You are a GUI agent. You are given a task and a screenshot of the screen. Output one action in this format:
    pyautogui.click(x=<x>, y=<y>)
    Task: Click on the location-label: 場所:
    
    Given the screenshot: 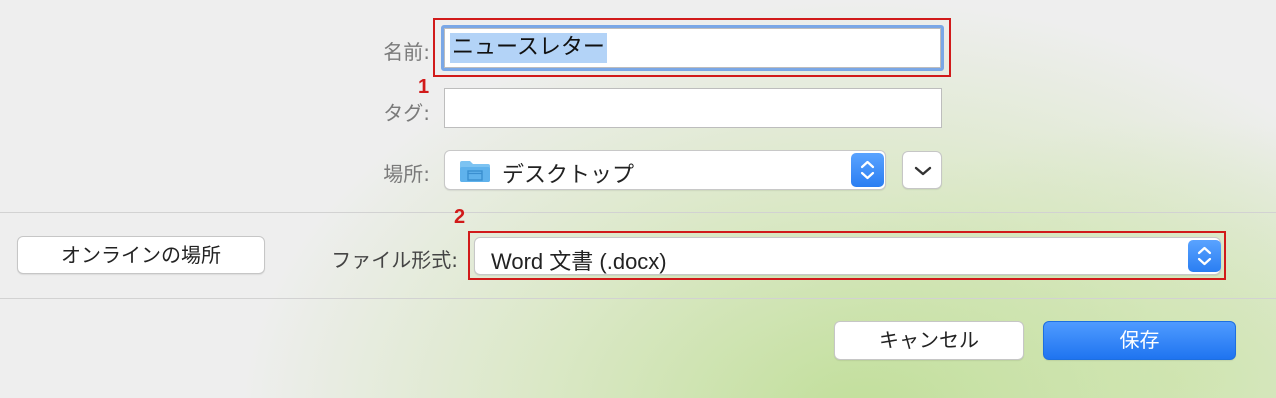 What is the action you would take?
    pyautogui.click(x=406, y=174)
    